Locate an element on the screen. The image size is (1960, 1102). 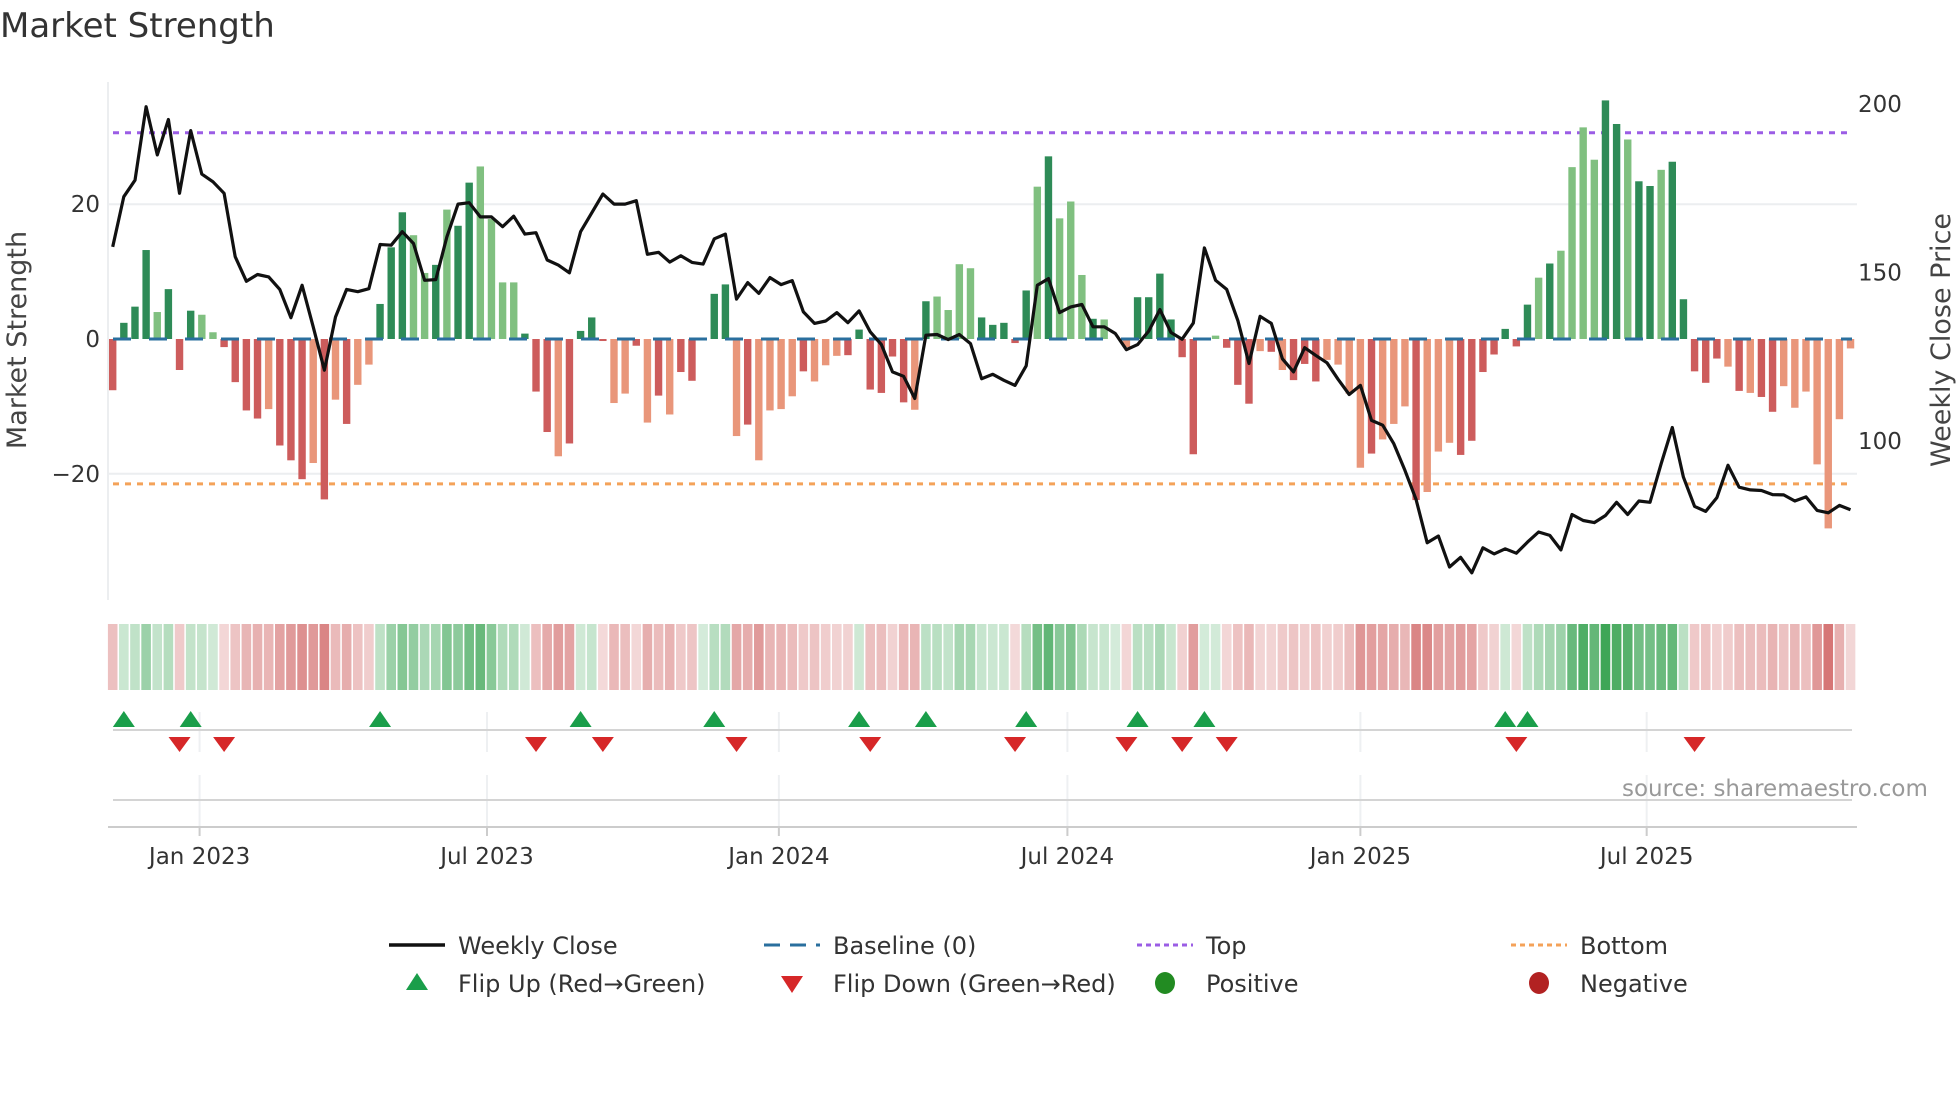
x-tick-label: Jan 2023 is located at coordinates (198, 857).